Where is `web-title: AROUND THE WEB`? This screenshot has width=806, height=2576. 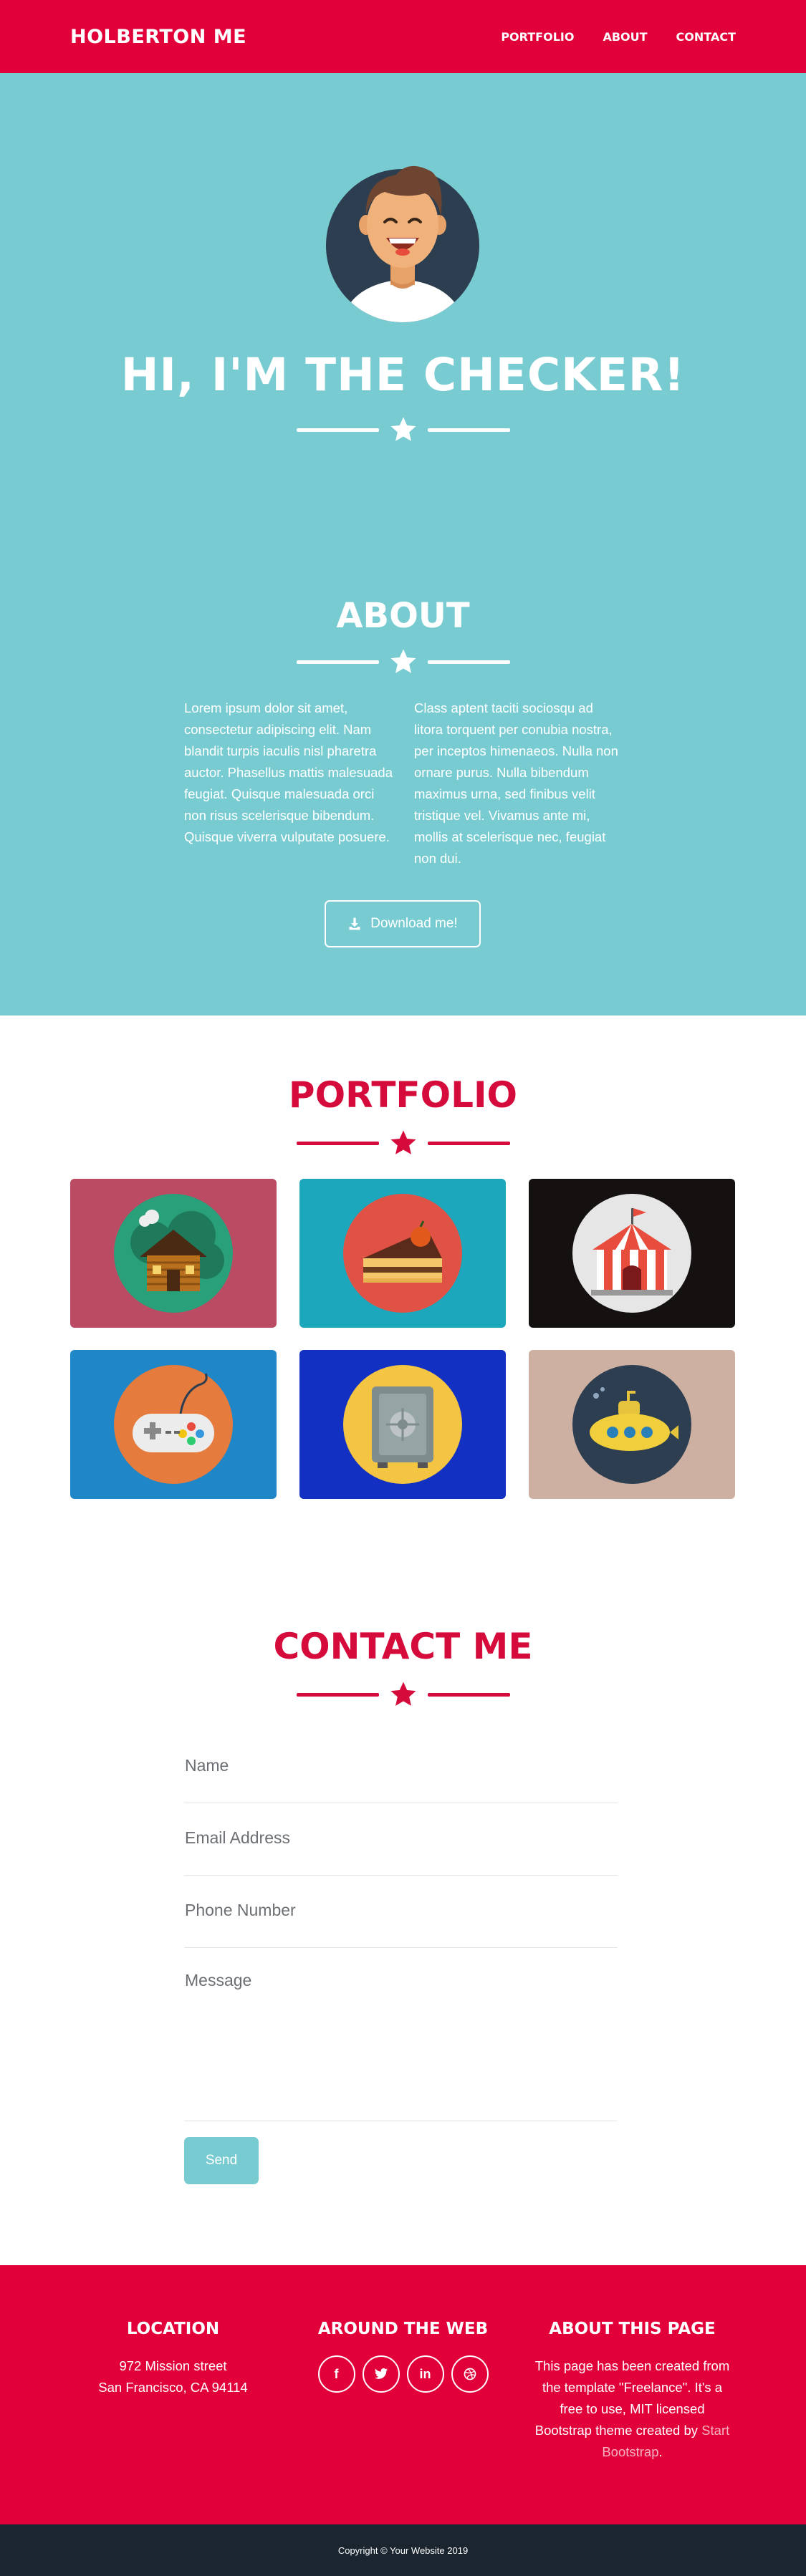
web-title: AROUND THE WEB is located at coordinates (403, 2329).